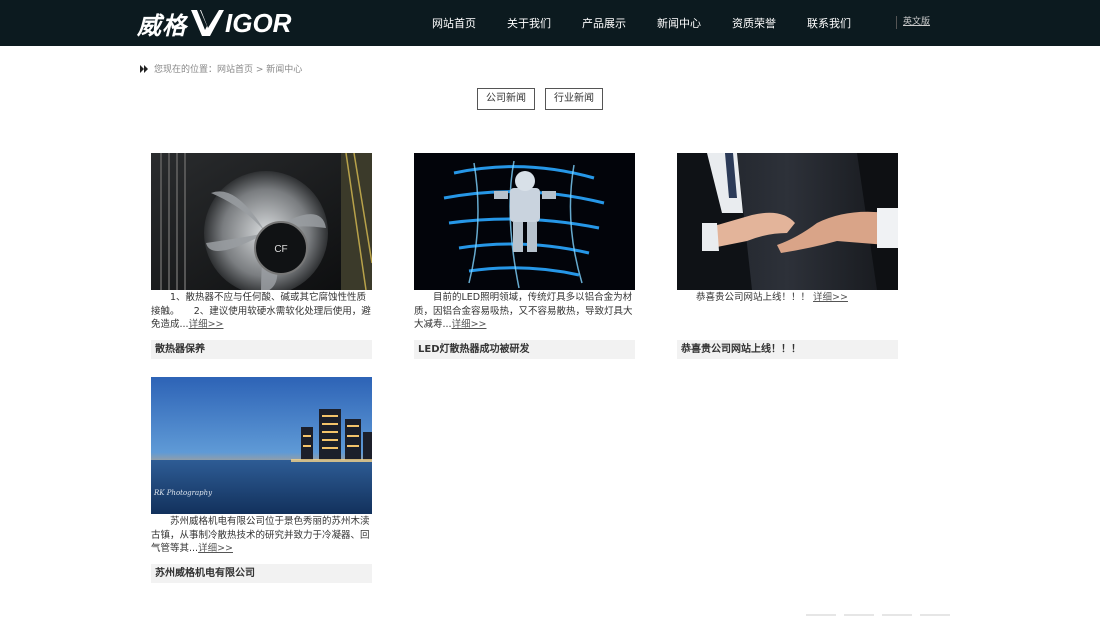 Image resolution: width=1100 pixels, height=618 pixels. What do you see at coordinates (754, 23) in the screenshot?
I see `nav-item-honors: 资质荣誉` at bounding box center [754, 23].